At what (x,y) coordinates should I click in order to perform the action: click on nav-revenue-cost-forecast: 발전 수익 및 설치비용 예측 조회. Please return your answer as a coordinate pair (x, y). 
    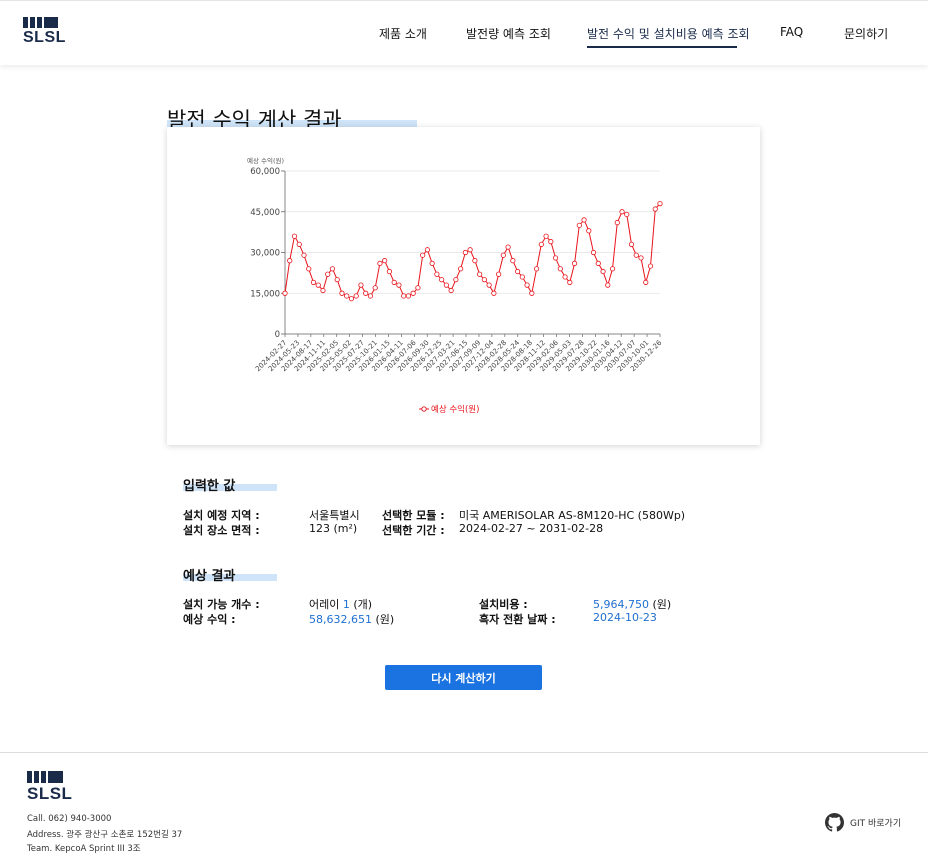
    Looking at the image, I should click on (668, 33).